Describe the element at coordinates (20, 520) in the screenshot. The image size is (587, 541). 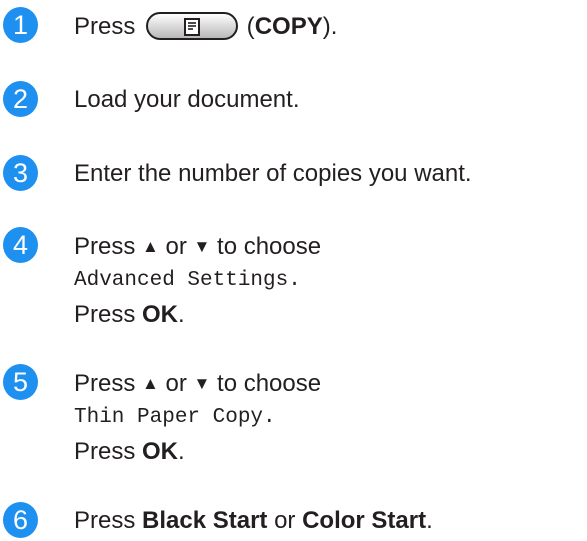
I see `step-number-badge: 6` at that location.